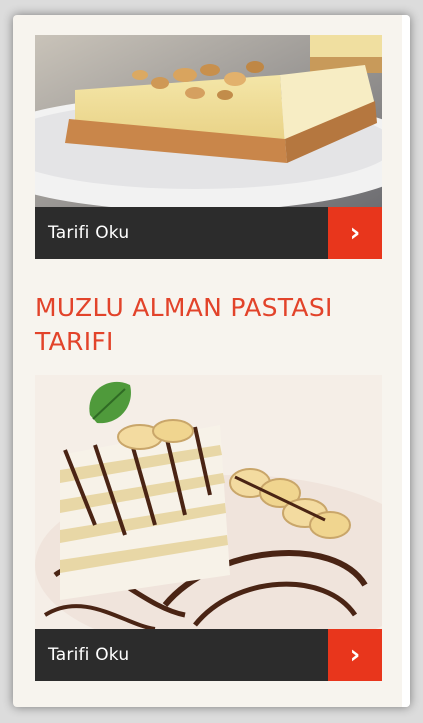 Image resolution: width=423 pixels, height=723 pixels. Describe the element at coordinates (406, 361) in the screenshot. I see `scrollbar` at that location.